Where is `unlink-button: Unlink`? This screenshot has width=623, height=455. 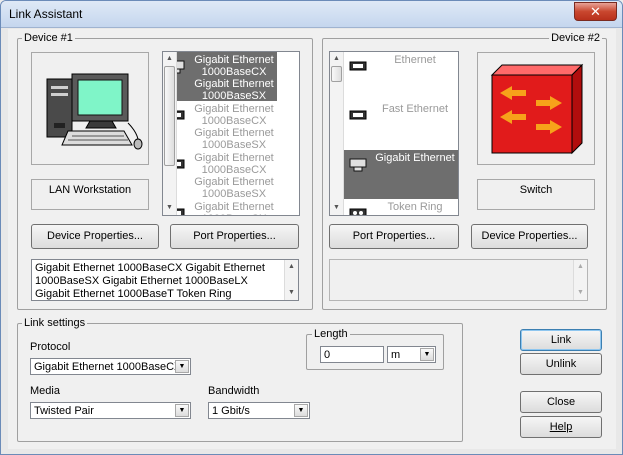
unlink-button: Unlink is located at coordinates (561, 364).